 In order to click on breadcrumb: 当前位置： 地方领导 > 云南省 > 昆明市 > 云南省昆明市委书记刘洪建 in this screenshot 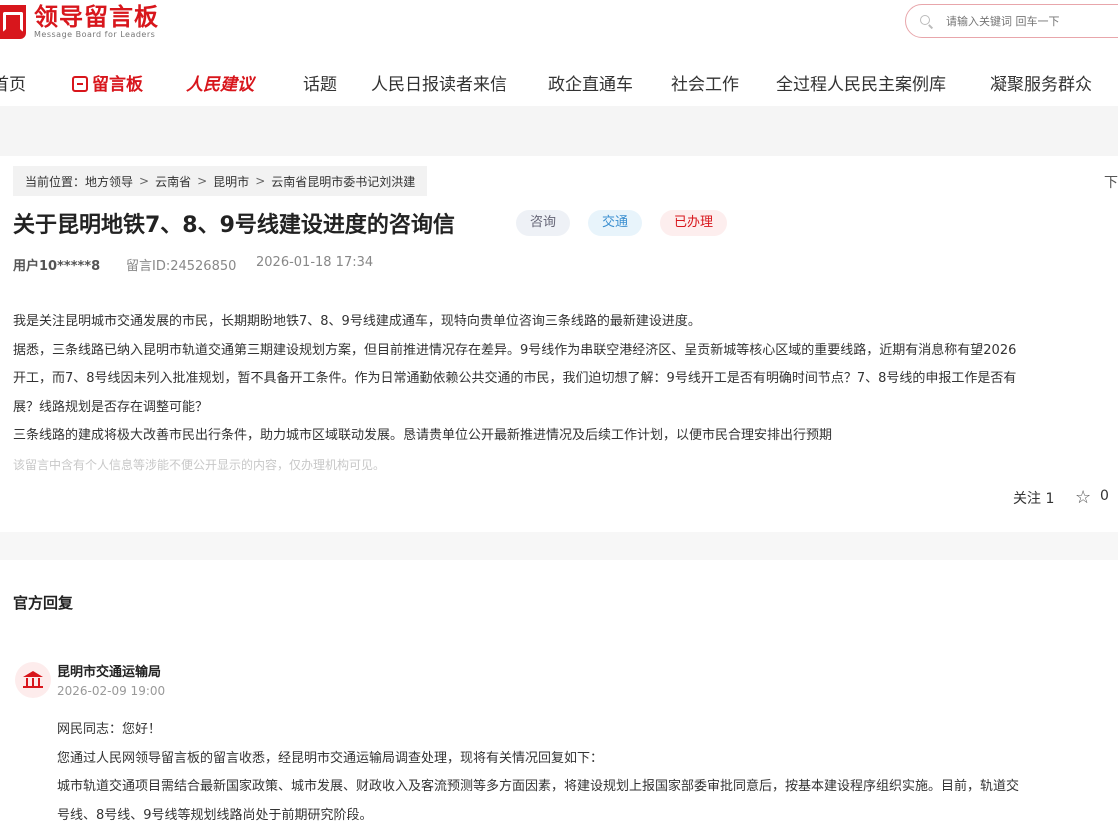, I will do `click(220, 181)`.